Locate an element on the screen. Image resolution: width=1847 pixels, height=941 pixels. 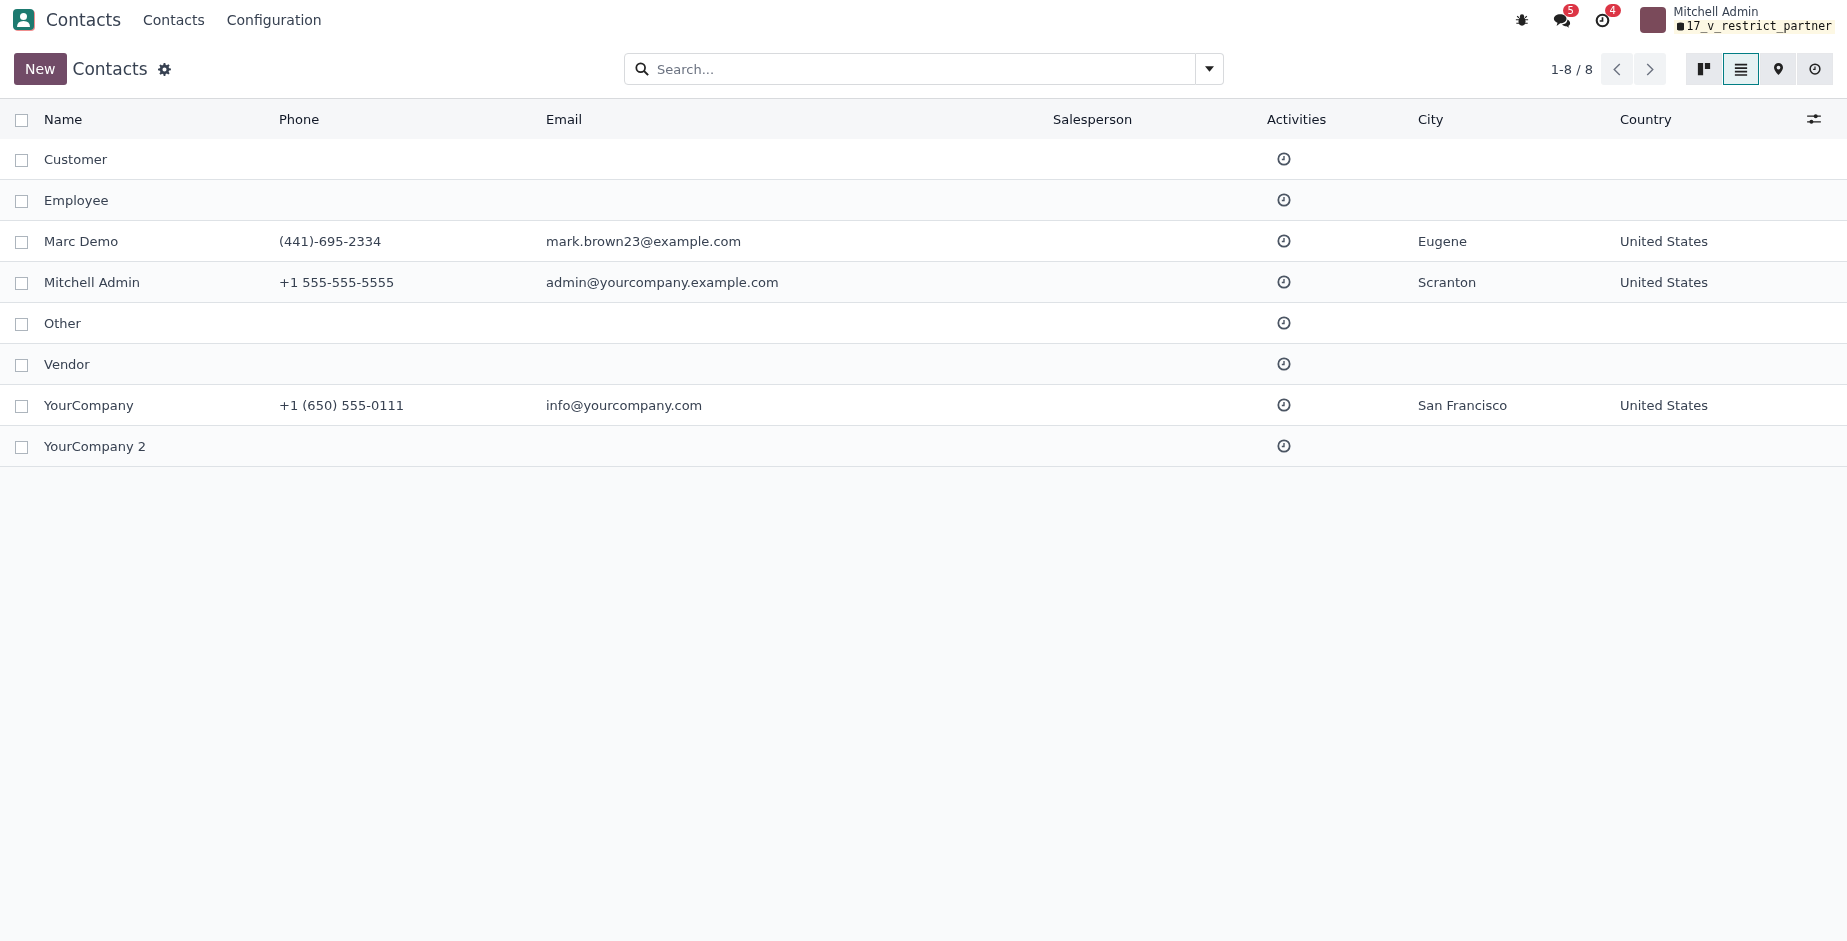
caret-icon is located at coordinates (1209, 69).